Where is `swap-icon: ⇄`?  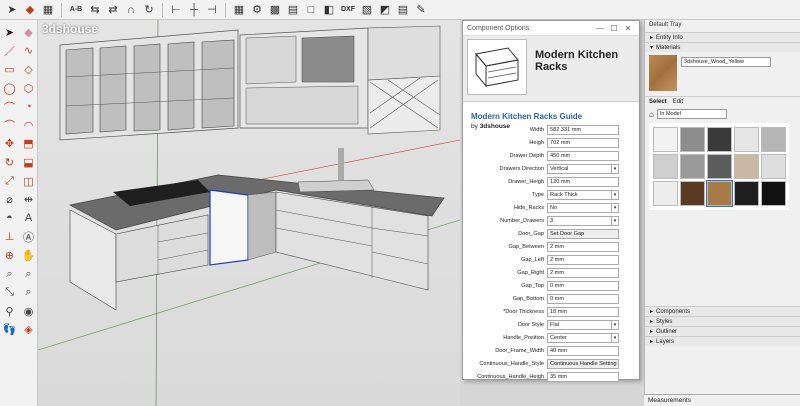
swap-icon: ⇄ is located at coordinates (113, 10).